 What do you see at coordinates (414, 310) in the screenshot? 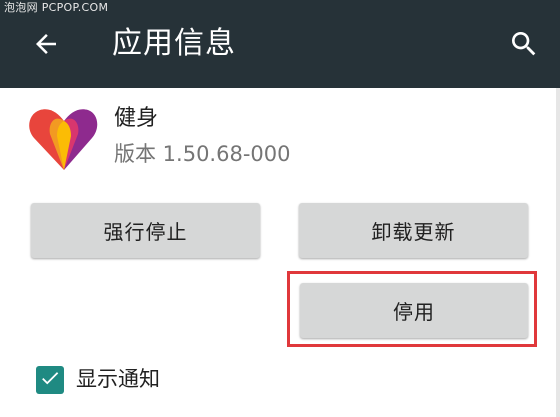
I see `disable-button: 停用` at bounding box center [414, 310].